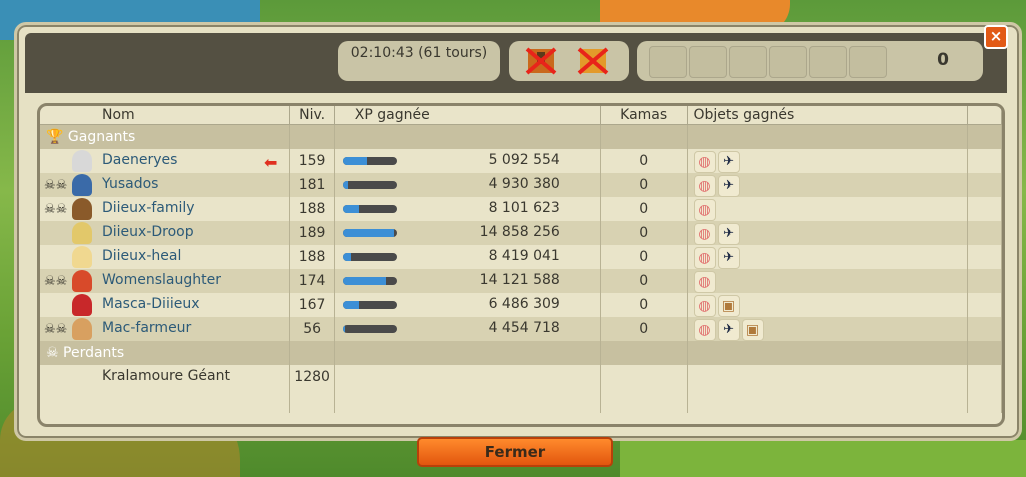 The image size is (1026, 477). What do you see at coordinates (148, 232) in the screenshot?
I see `player-name: Diieux-Droop` at bounding box center [148, 232].